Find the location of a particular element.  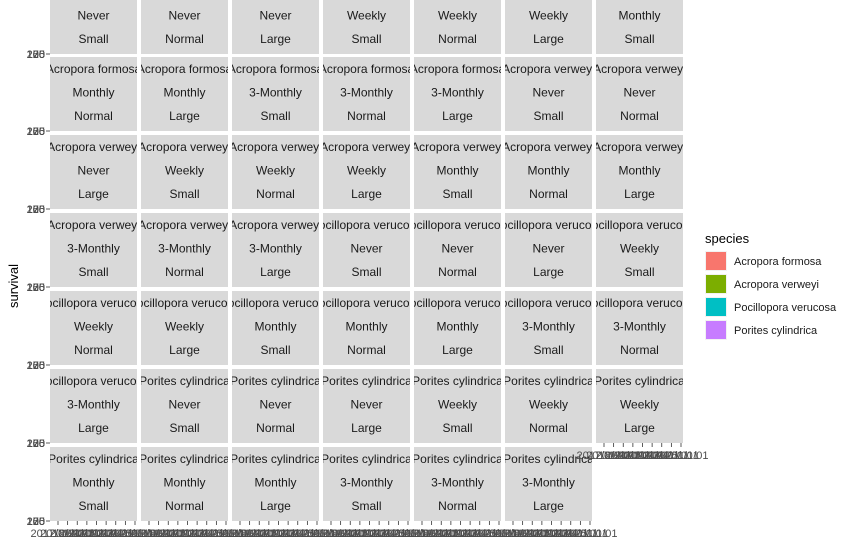

facet-panel: Porites cylindrica 3-Monthly Small is located at coordinates (366, 484).